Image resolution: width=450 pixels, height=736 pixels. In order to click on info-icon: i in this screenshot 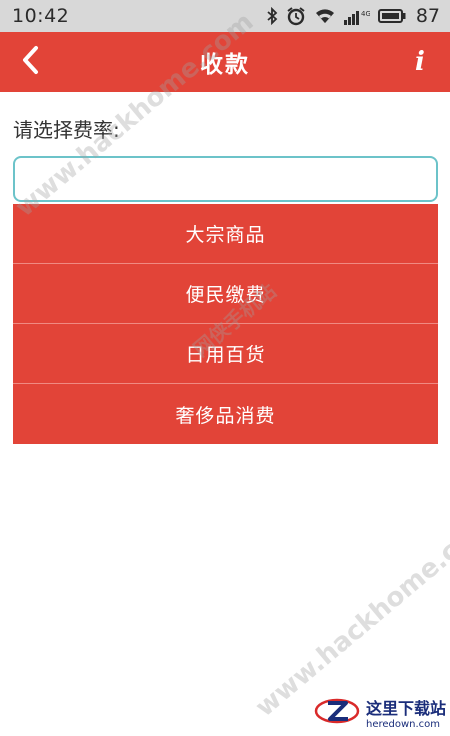, I will do `click(420, 62)`.